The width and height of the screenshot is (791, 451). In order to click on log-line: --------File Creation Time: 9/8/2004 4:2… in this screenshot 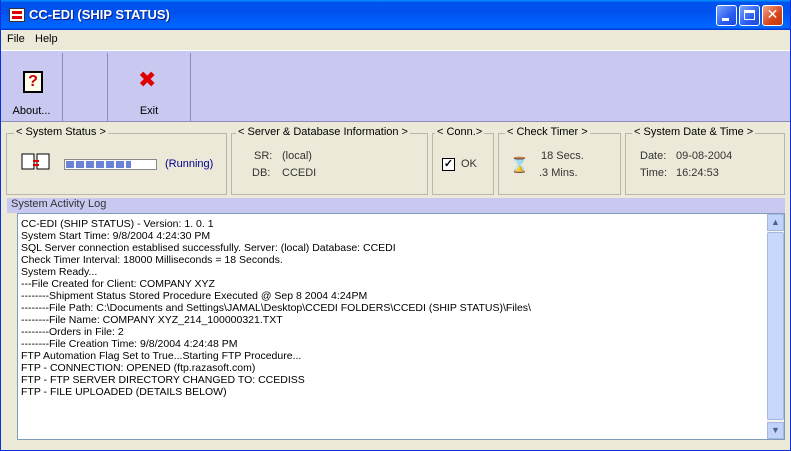, I will do `click(129, 344)`.